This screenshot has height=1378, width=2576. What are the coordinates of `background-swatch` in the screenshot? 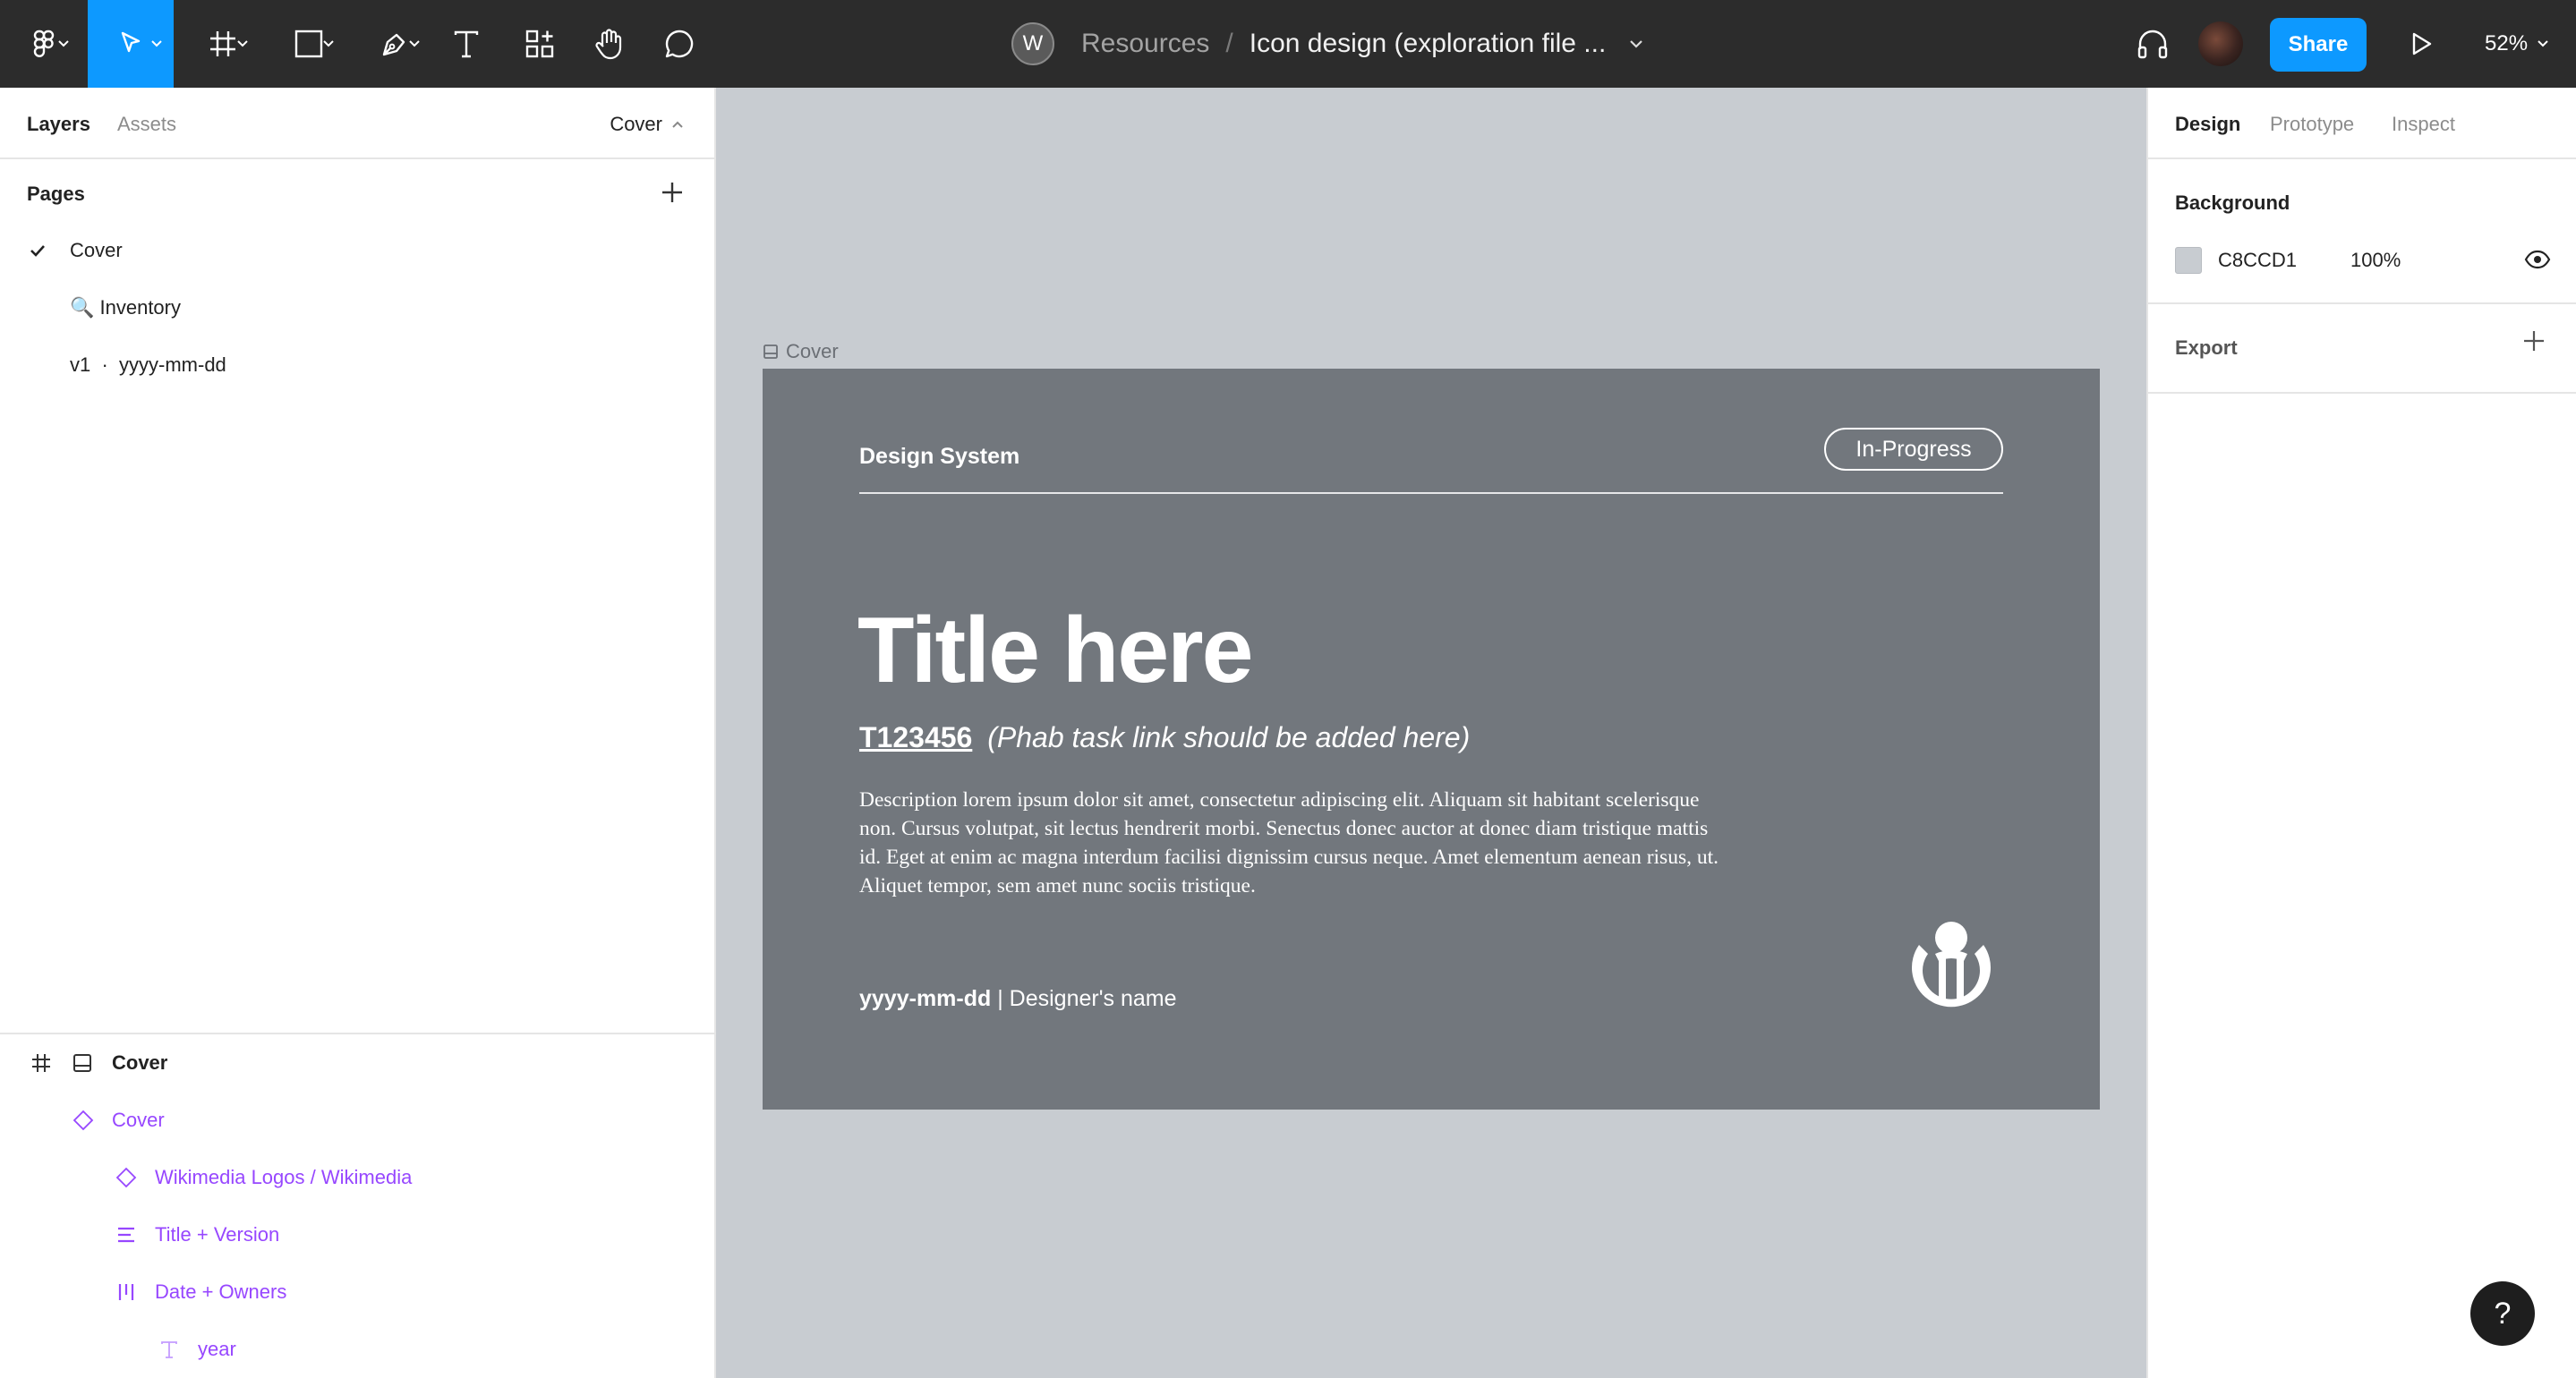 It's located at (2188, 261).